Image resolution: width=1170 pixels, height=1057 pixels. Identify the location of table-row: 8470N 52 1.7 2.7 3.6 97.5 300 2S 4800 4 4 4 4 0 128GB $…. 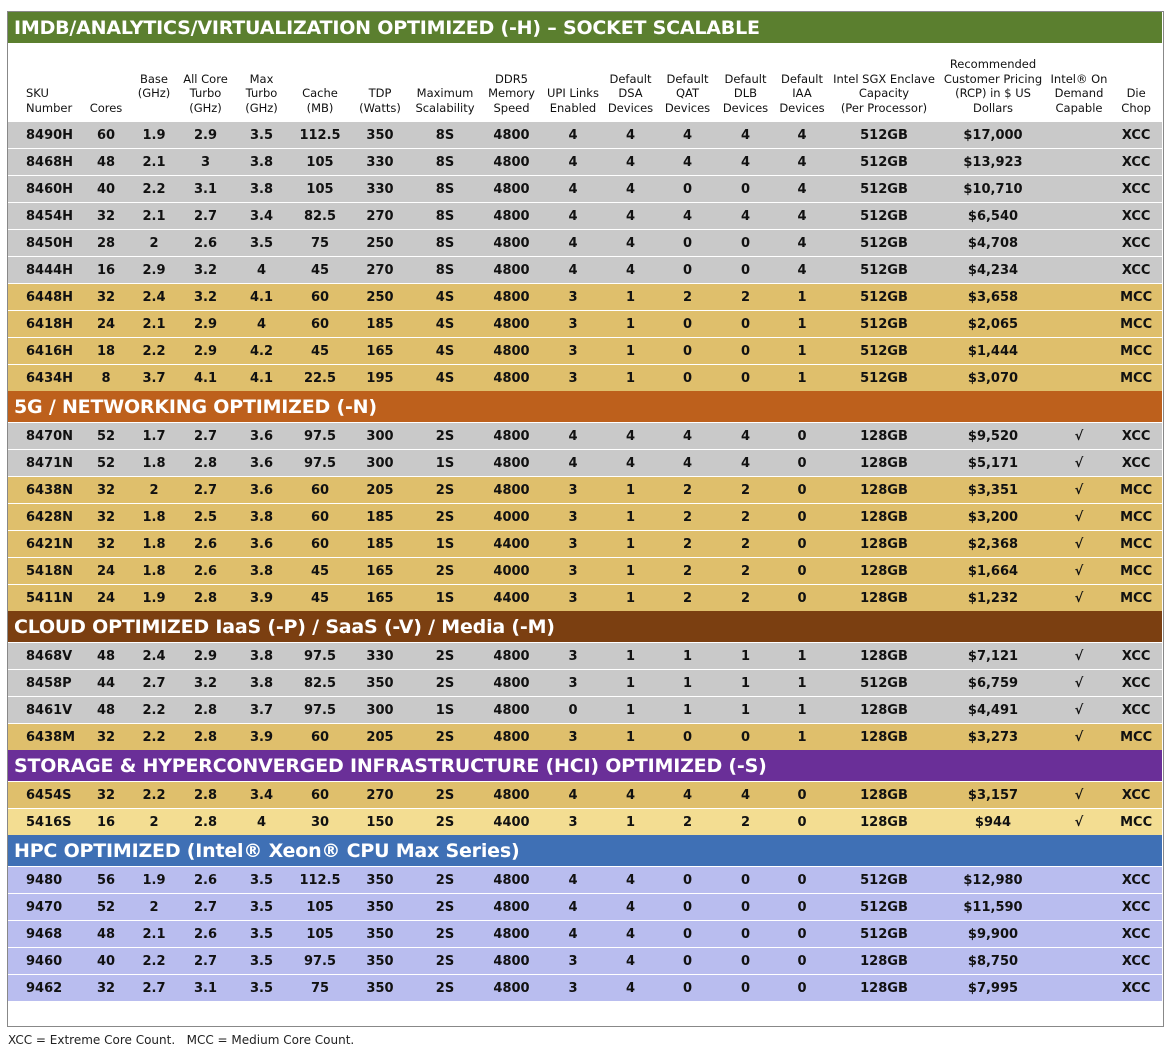
(585, 436).